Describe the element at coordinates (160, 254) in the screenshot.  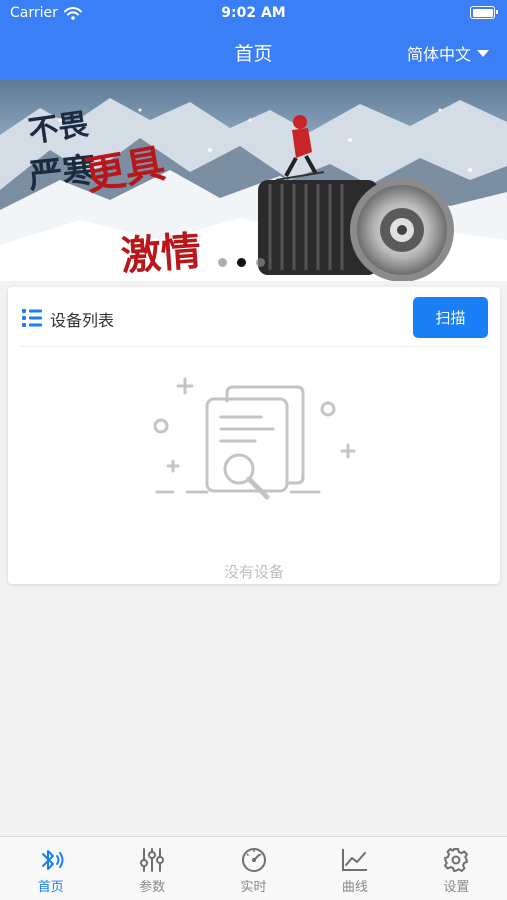
I see `svg-text: 激情` at that location.